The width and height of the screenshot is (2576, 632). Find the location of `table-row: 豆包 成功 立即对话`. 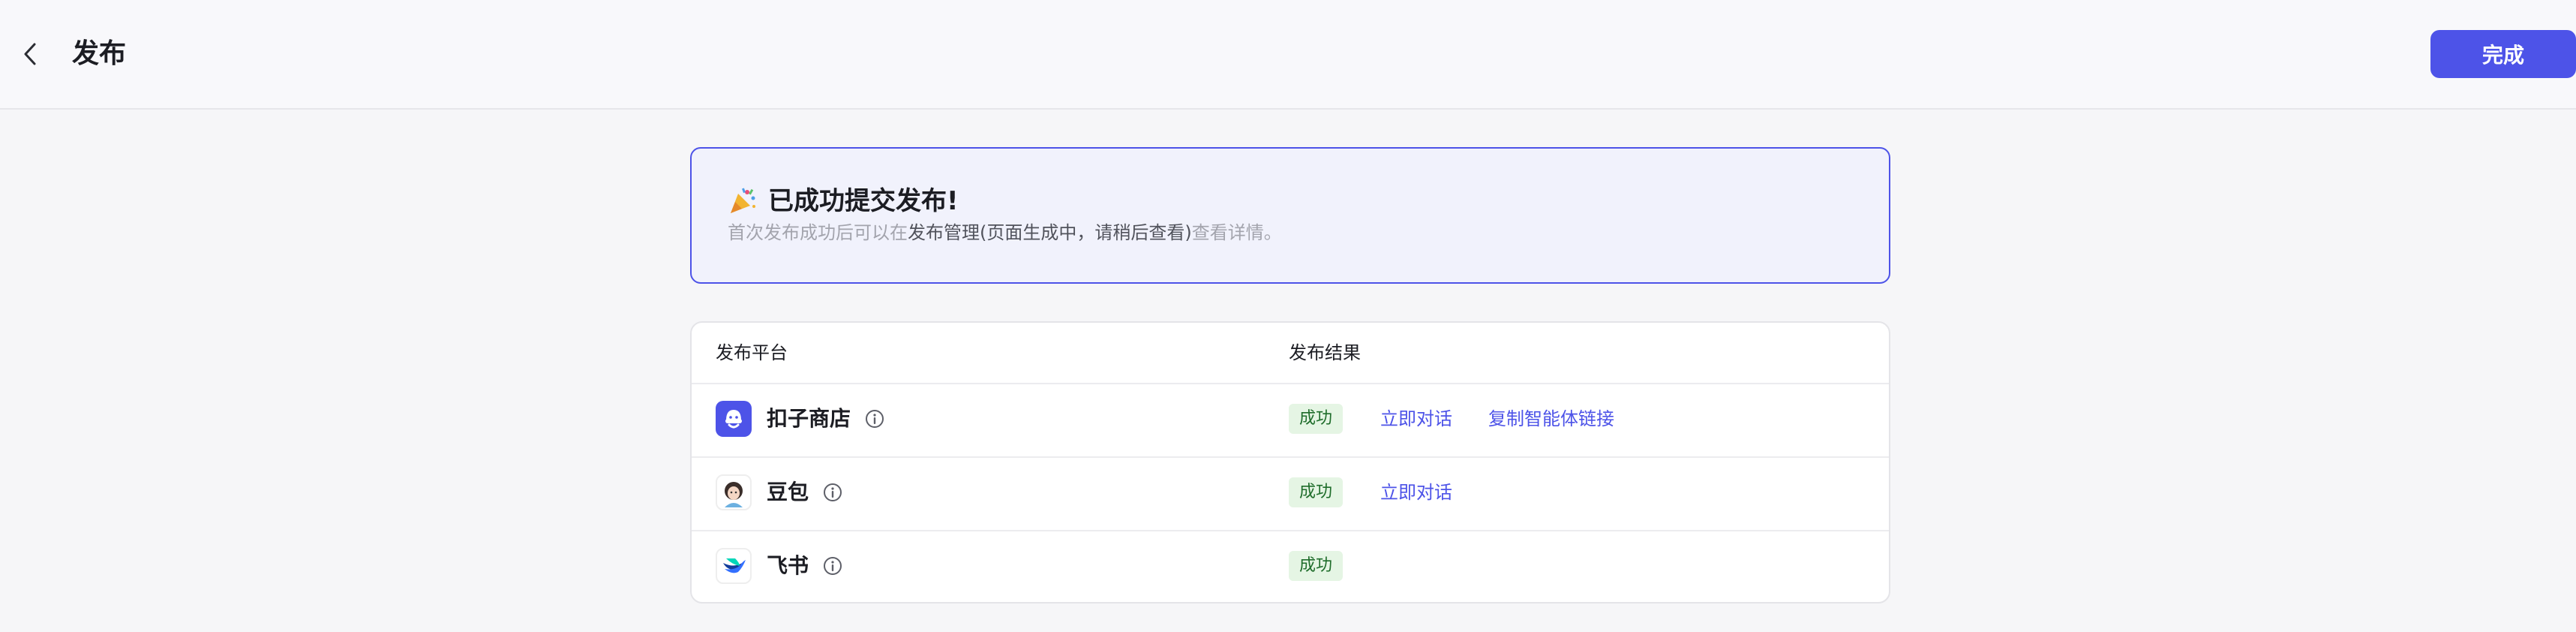

table-row: 豆包 成功 立即对话 is located at coordinates (1290, 493).